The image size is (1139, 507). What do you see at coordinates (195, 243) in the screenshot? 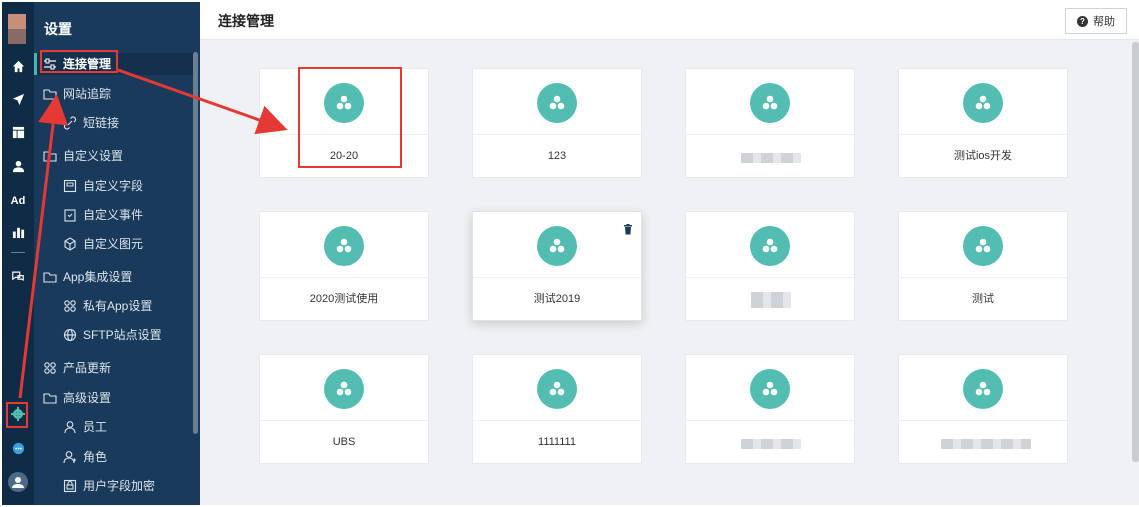
I see `sidebar-scrollbar` at bounding box center [195, 243].